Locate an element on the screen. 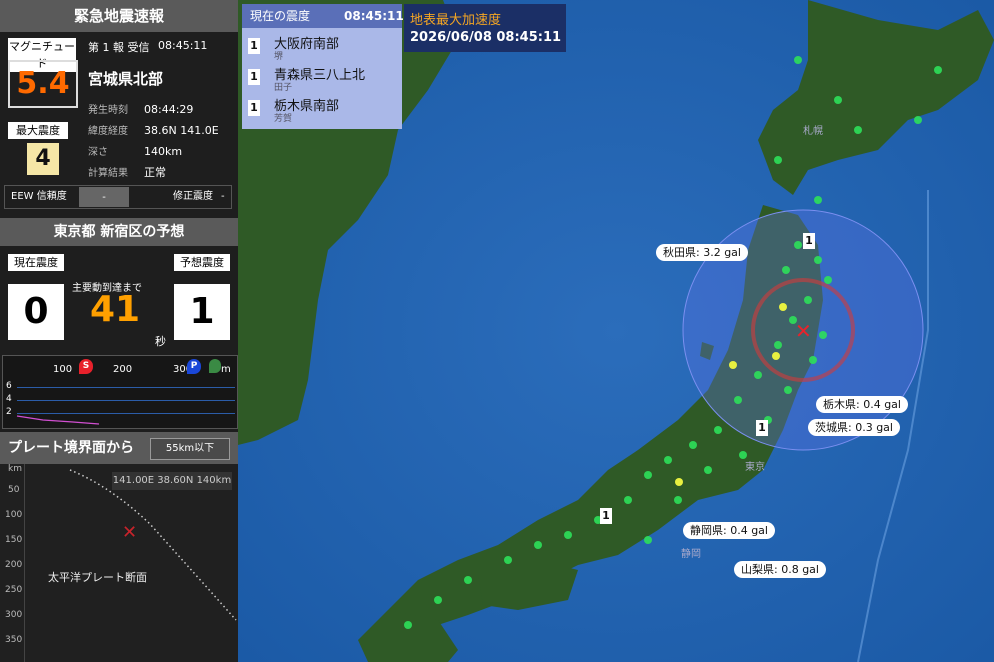 The image size is (994, 662). list-item: 1 大阪府南部 堺 is located at coordinates (322, 45).